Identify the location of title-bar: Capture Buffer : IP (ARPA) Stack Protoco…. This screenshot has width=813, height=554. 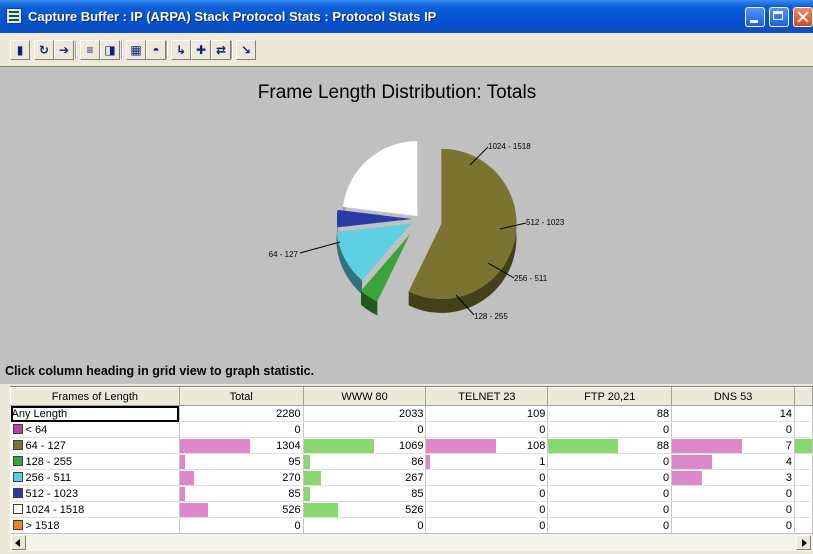
(406, 16).